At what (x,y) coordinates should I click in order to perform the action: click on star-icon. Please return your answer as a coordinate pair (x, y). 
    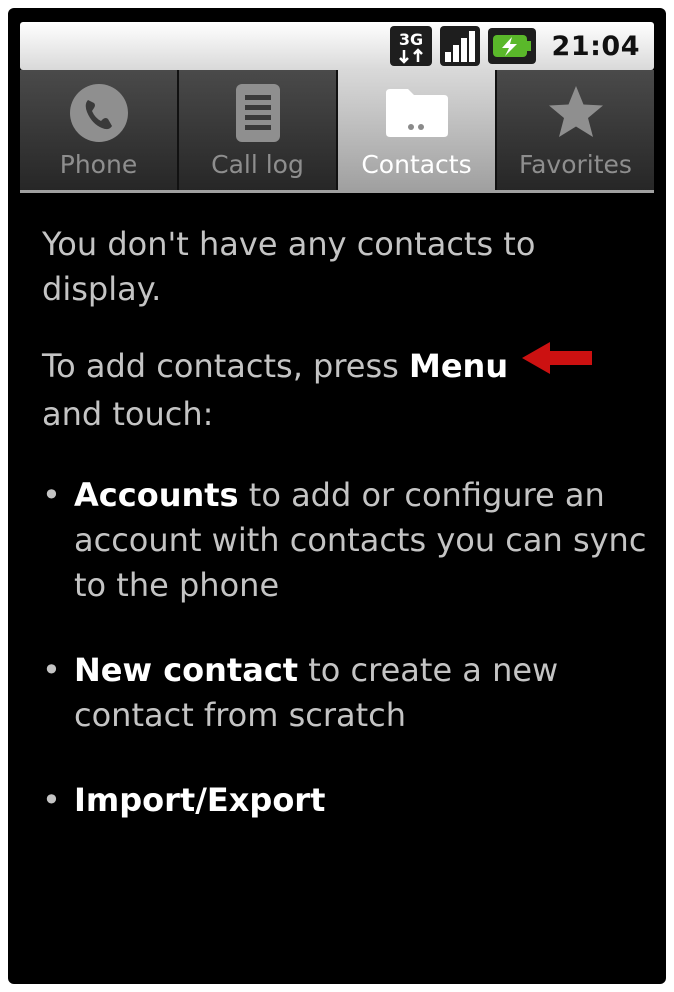
    Looking at the image, I should click on (576, 113).